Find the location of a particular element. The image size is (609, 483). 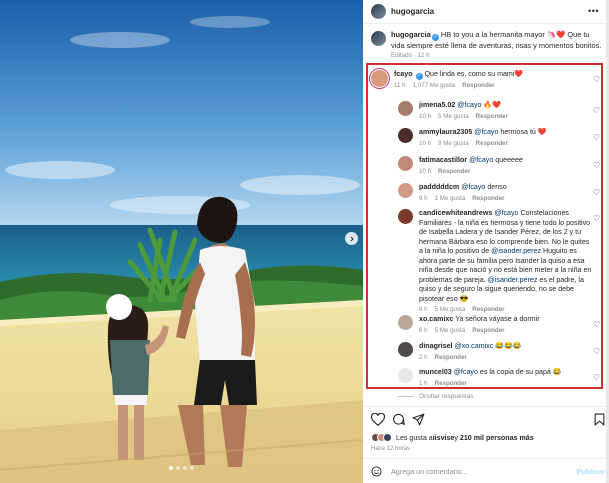

chevron-right-icon is located at coordinates (352, 238).